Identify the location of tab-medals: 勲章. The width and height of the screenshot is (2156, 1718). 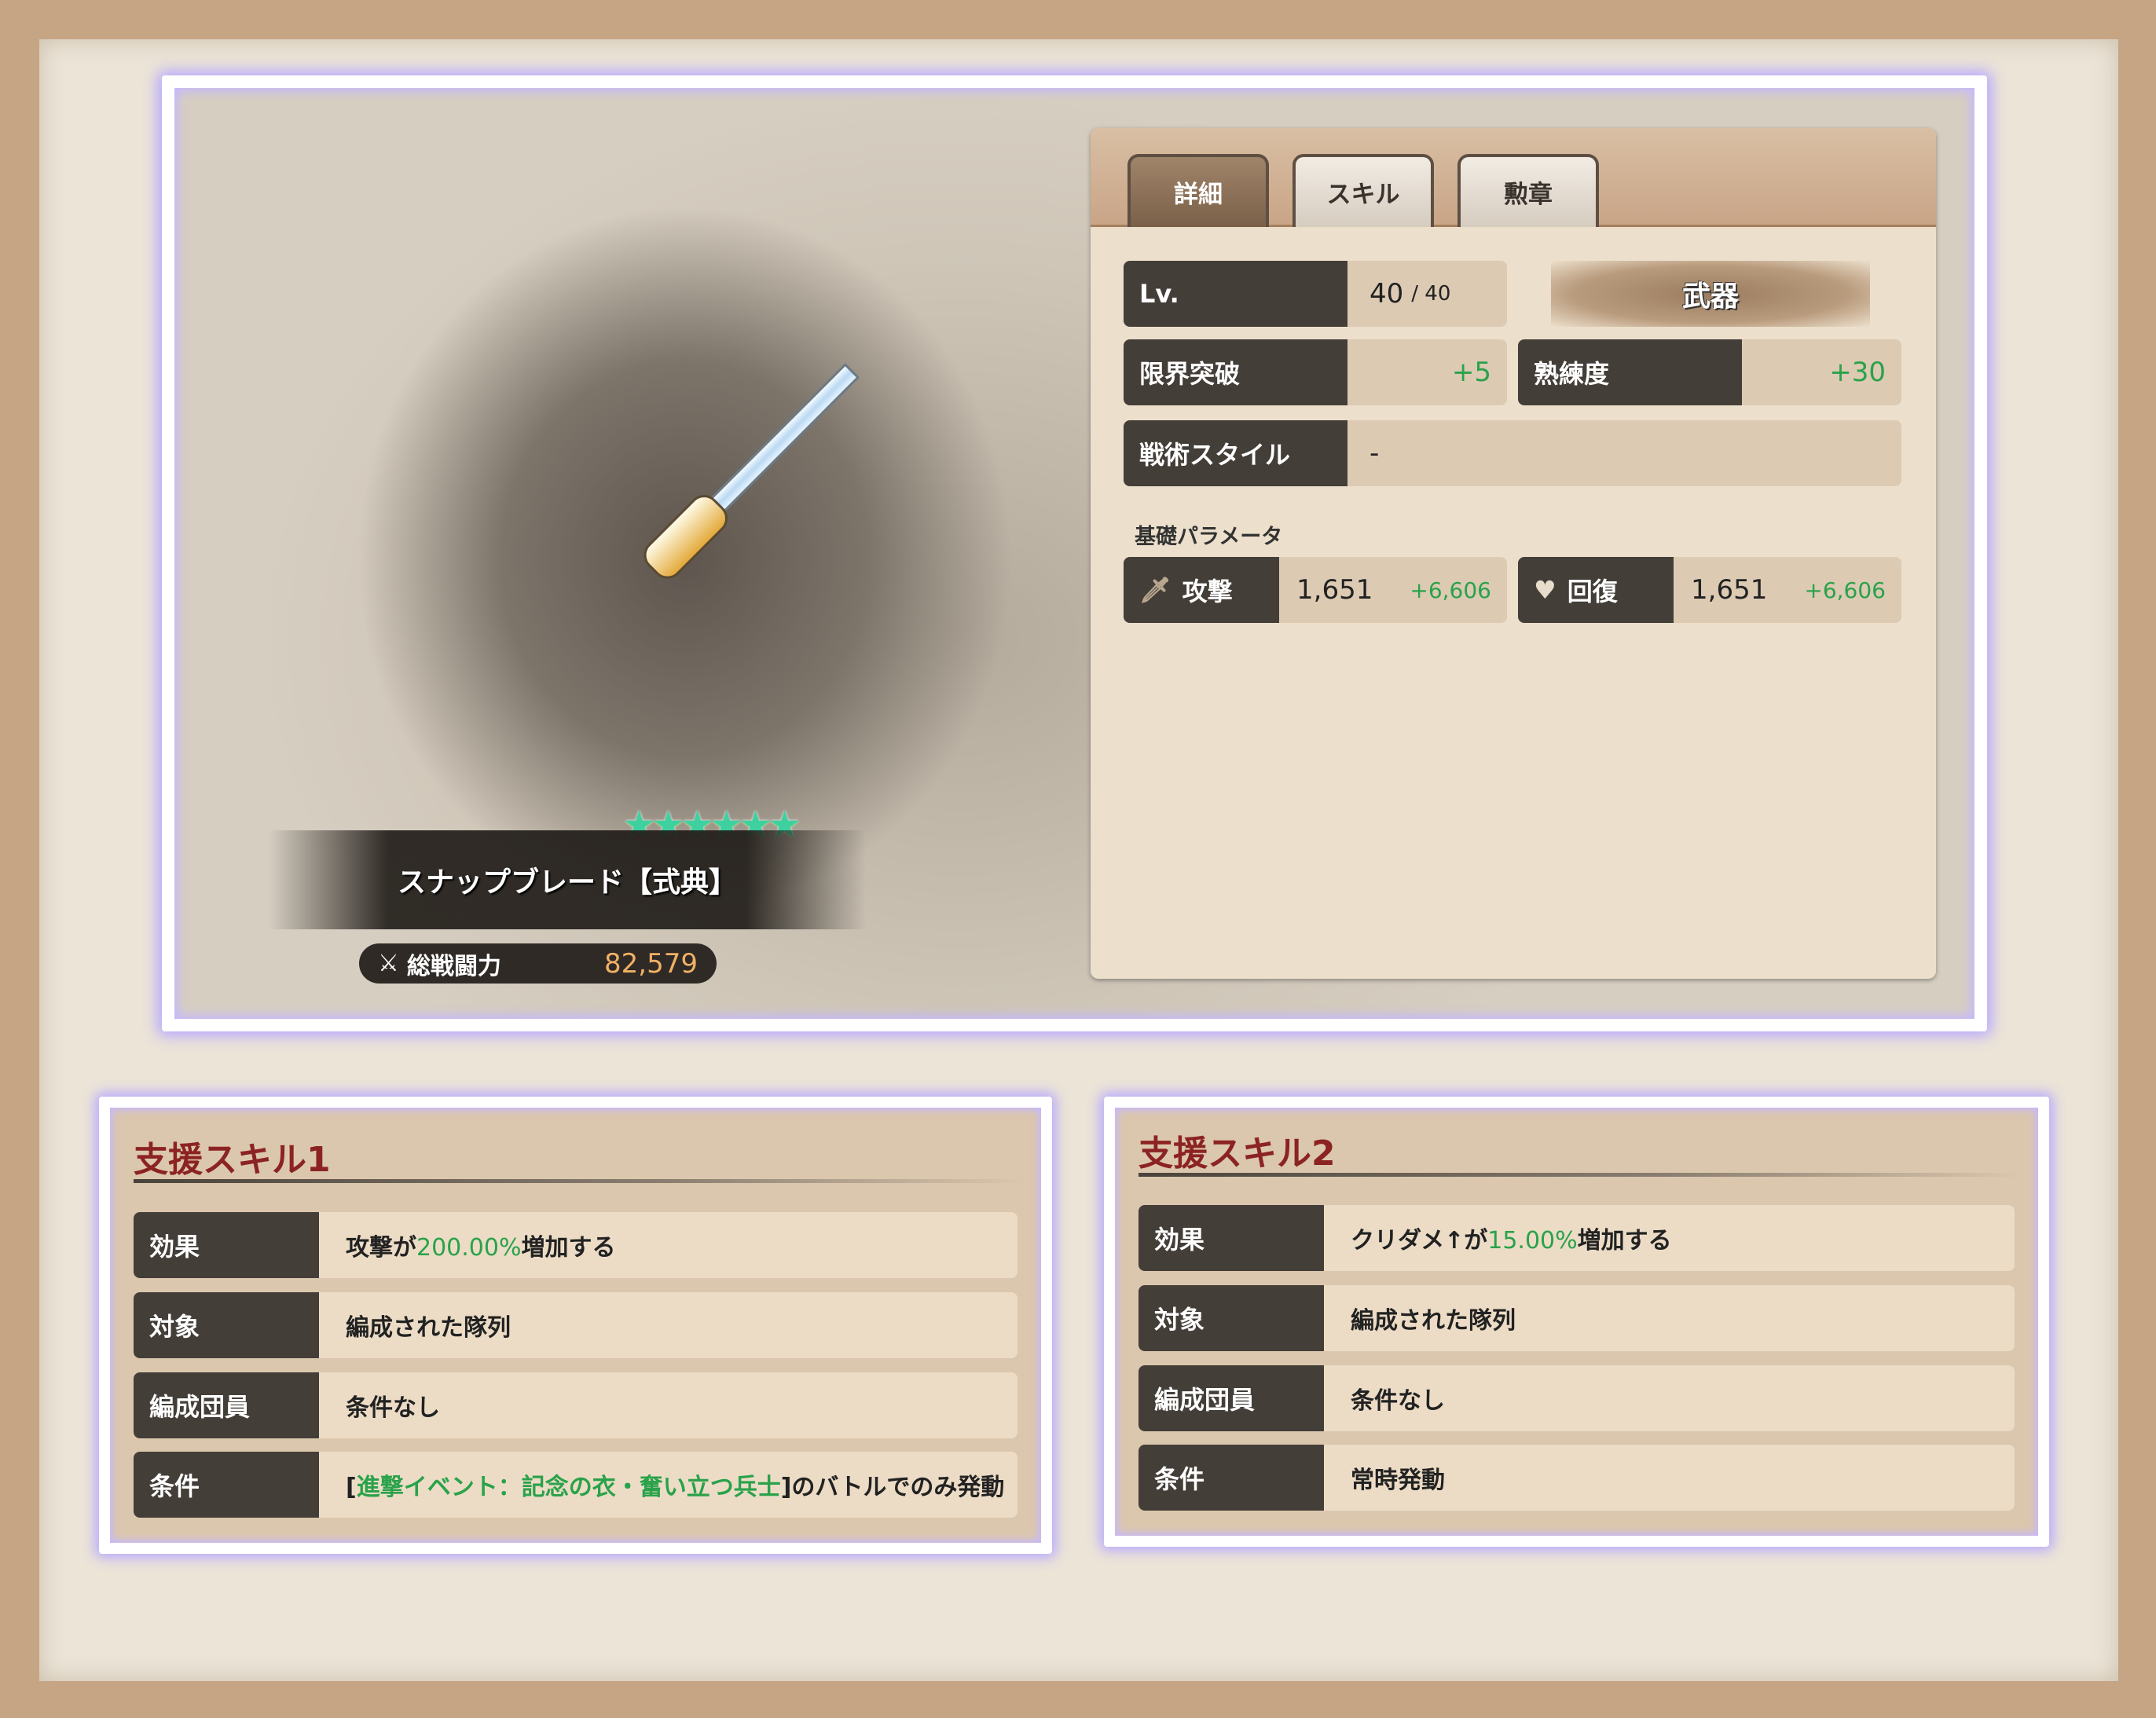
(1528, 190).